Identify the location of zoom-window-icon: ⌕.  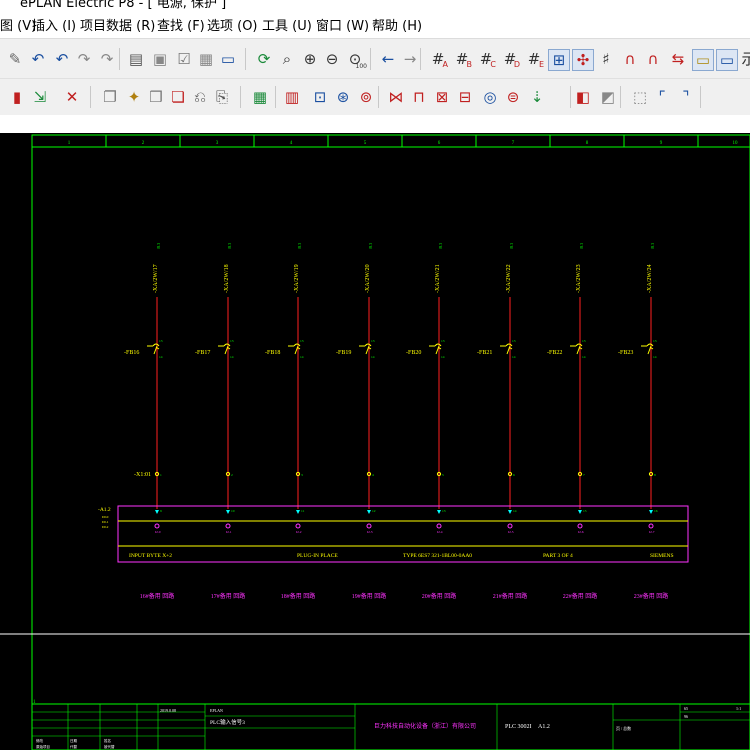
(287, 59).